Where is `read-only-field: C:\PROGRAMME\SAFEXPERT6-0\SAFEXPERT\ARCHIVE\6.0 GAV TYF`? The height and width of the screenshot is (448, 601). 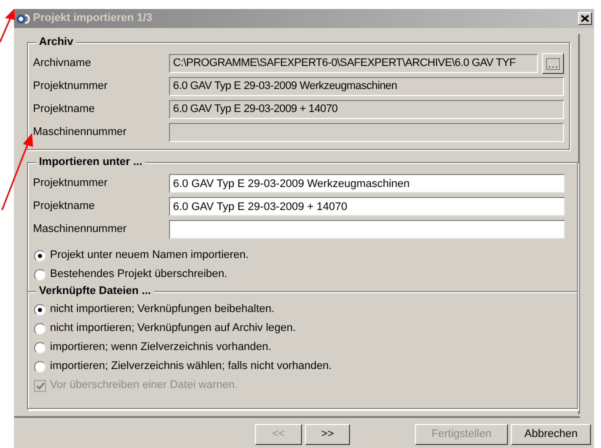 read-only-field: C:\PROGRAMME\SAFEXPERT6-0\SAFEXPERT\ARCHIVE\6.0 GAV TYF is located at coordinates (353, 63).